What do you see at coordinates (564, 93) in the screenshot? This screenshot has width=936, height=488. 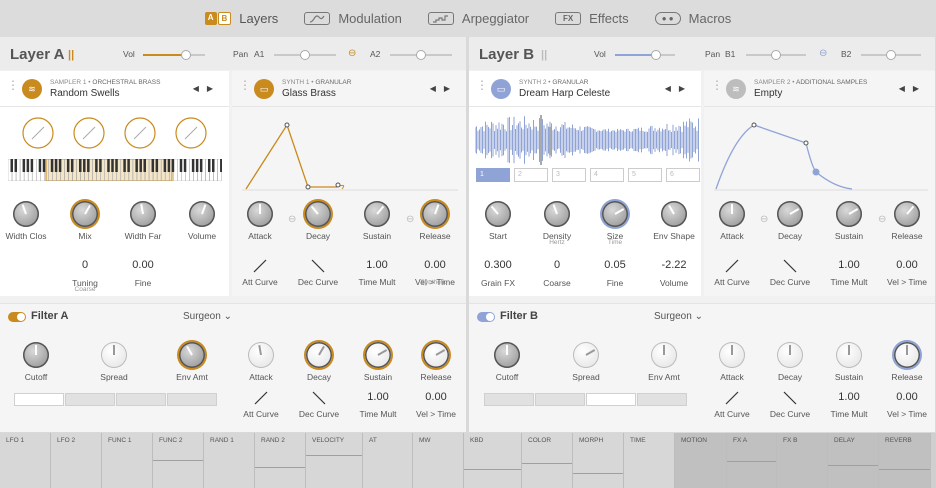 I see `preset-name: Dream Harp Celeste` at bounding box center [564, 93].